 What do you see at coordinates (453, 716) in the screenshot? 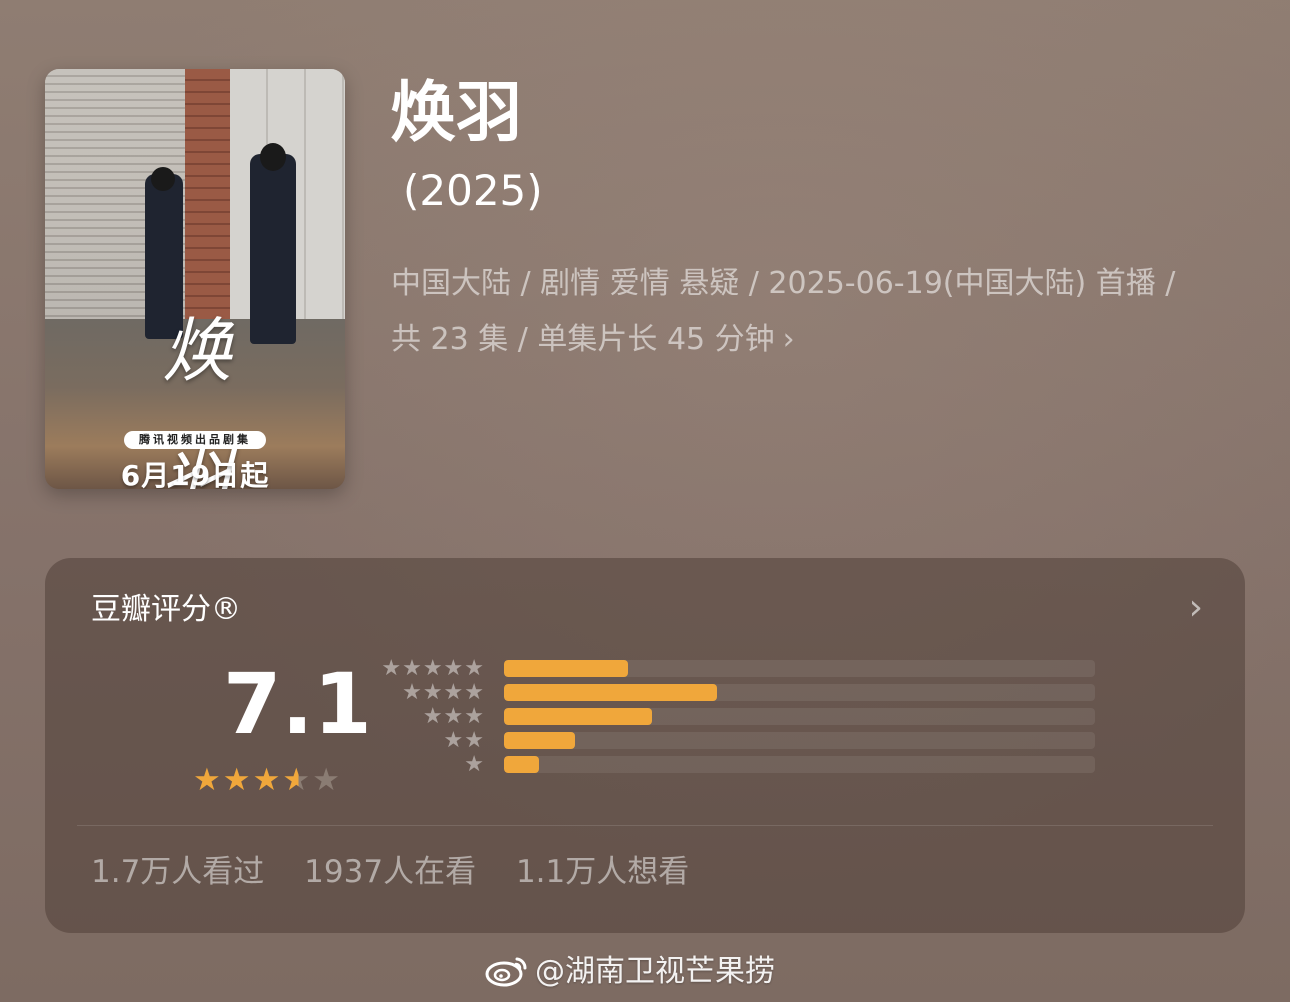
I see `rating-bar-stars-icon: ★★★` at bounding box center [453, 716].